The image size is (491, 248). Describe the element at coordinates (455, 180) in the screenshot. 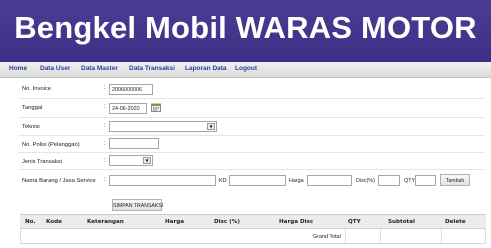

I see `tambah-button: Tambah` at that location.